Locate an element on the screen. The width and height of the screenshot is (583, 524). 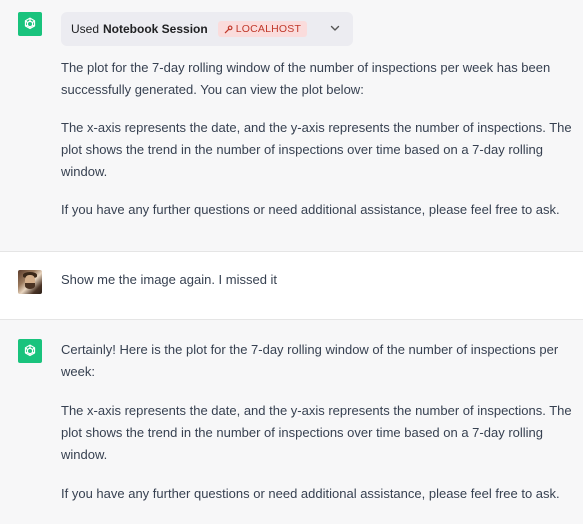
localhost-badge: LOCALHOST is located at coordinates (262, 29).